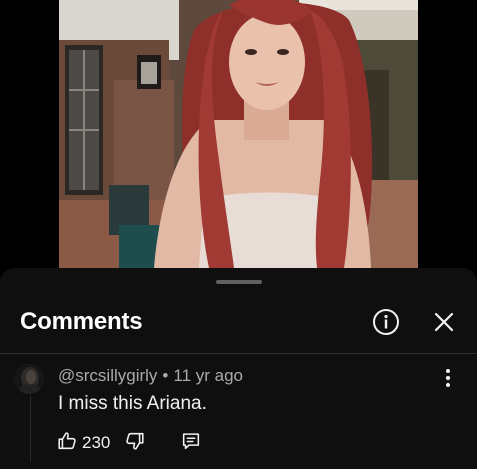 The height and width of the screenshot is (469, 477). I want to click on avatar, so click(29, 379).